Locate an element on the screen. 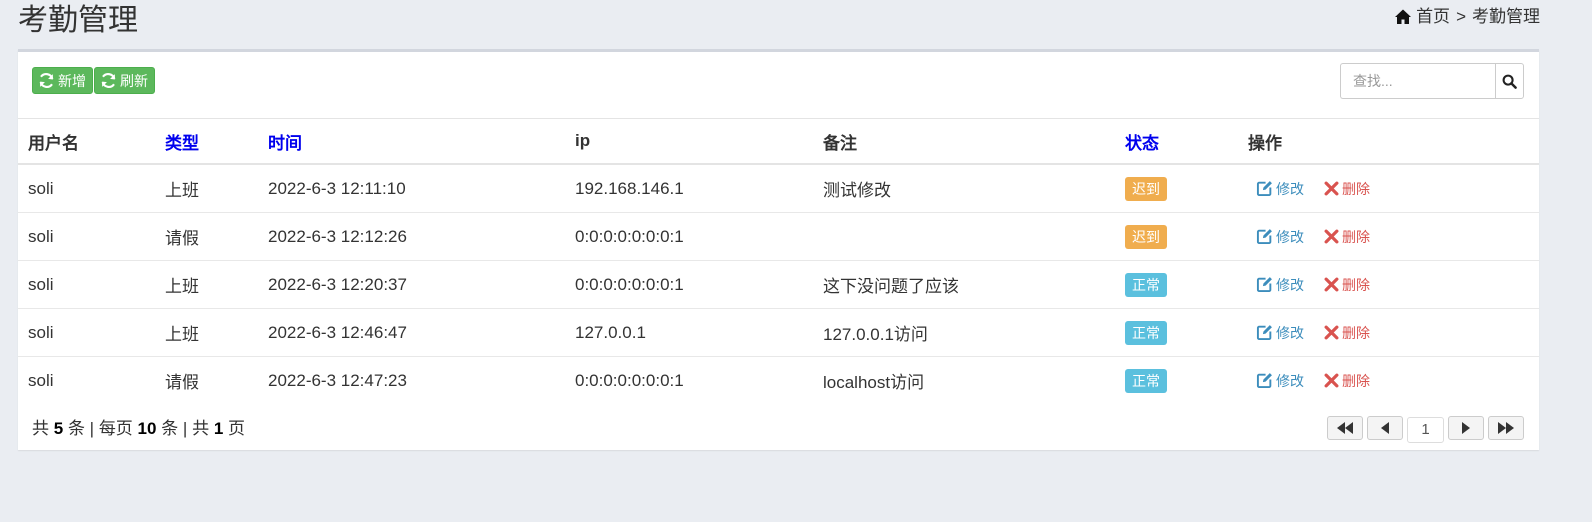 The height and width of the screenshot is (522, 1592). header-ip: ip is located at coordinates (689, 141).